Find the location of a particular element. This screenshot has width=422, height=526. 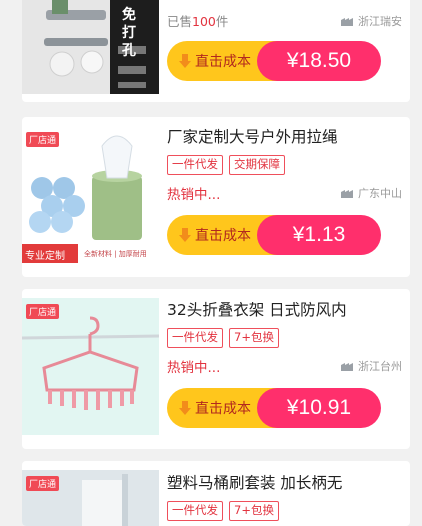

price-button: ¥1.13 is located at coordinates (319, 235).